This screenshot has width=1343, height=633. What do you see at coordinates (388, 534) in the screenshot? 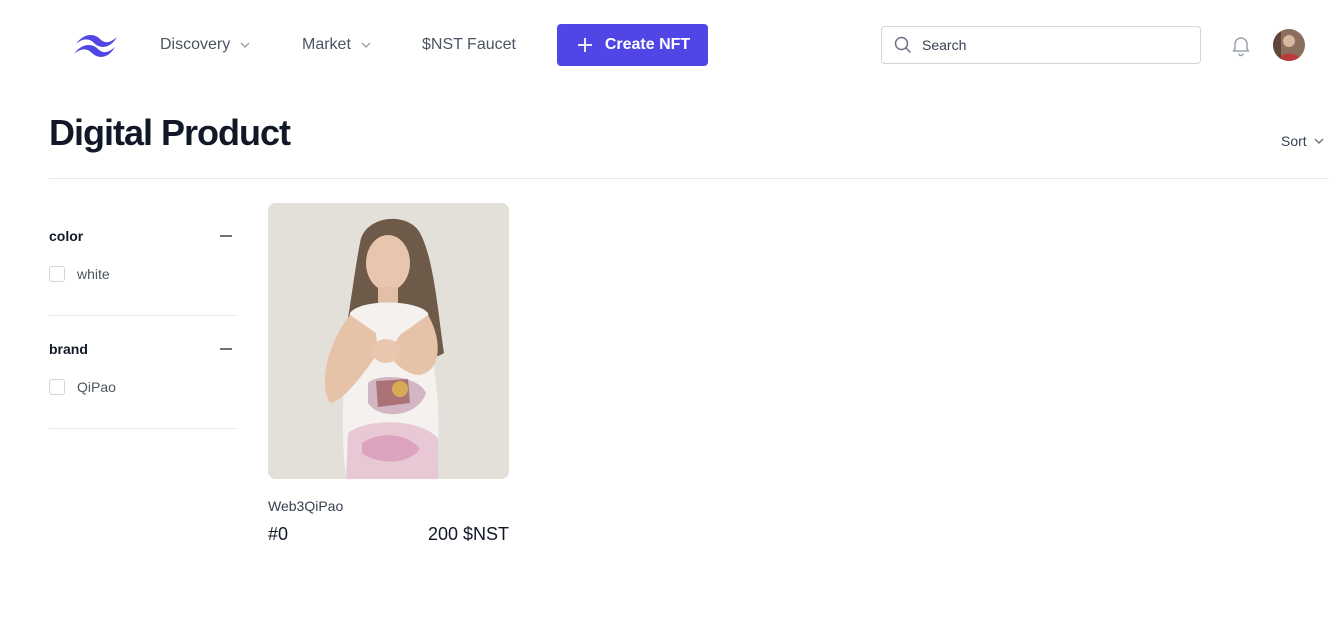
I see `product-meta: #0 200 $NST` at bounding box center [388, 534].